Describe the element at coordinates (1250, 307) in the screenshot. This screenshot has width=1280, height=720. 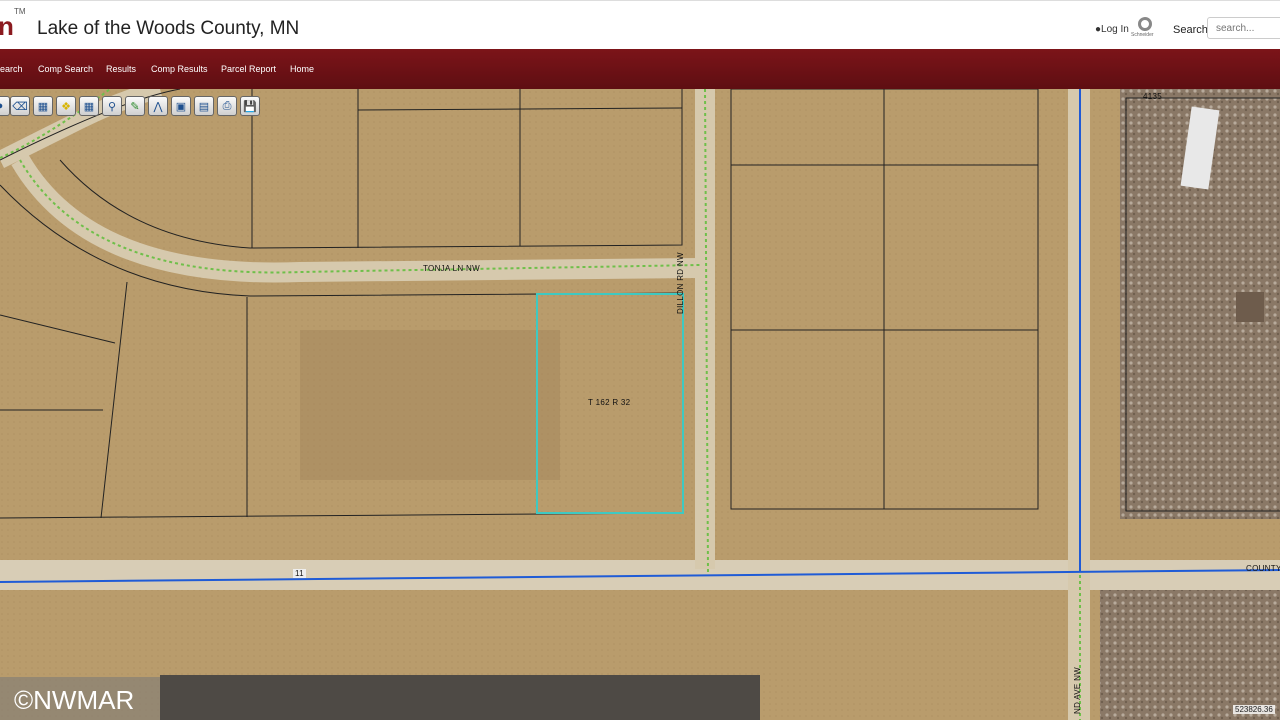
I see `building-shed` at that location.